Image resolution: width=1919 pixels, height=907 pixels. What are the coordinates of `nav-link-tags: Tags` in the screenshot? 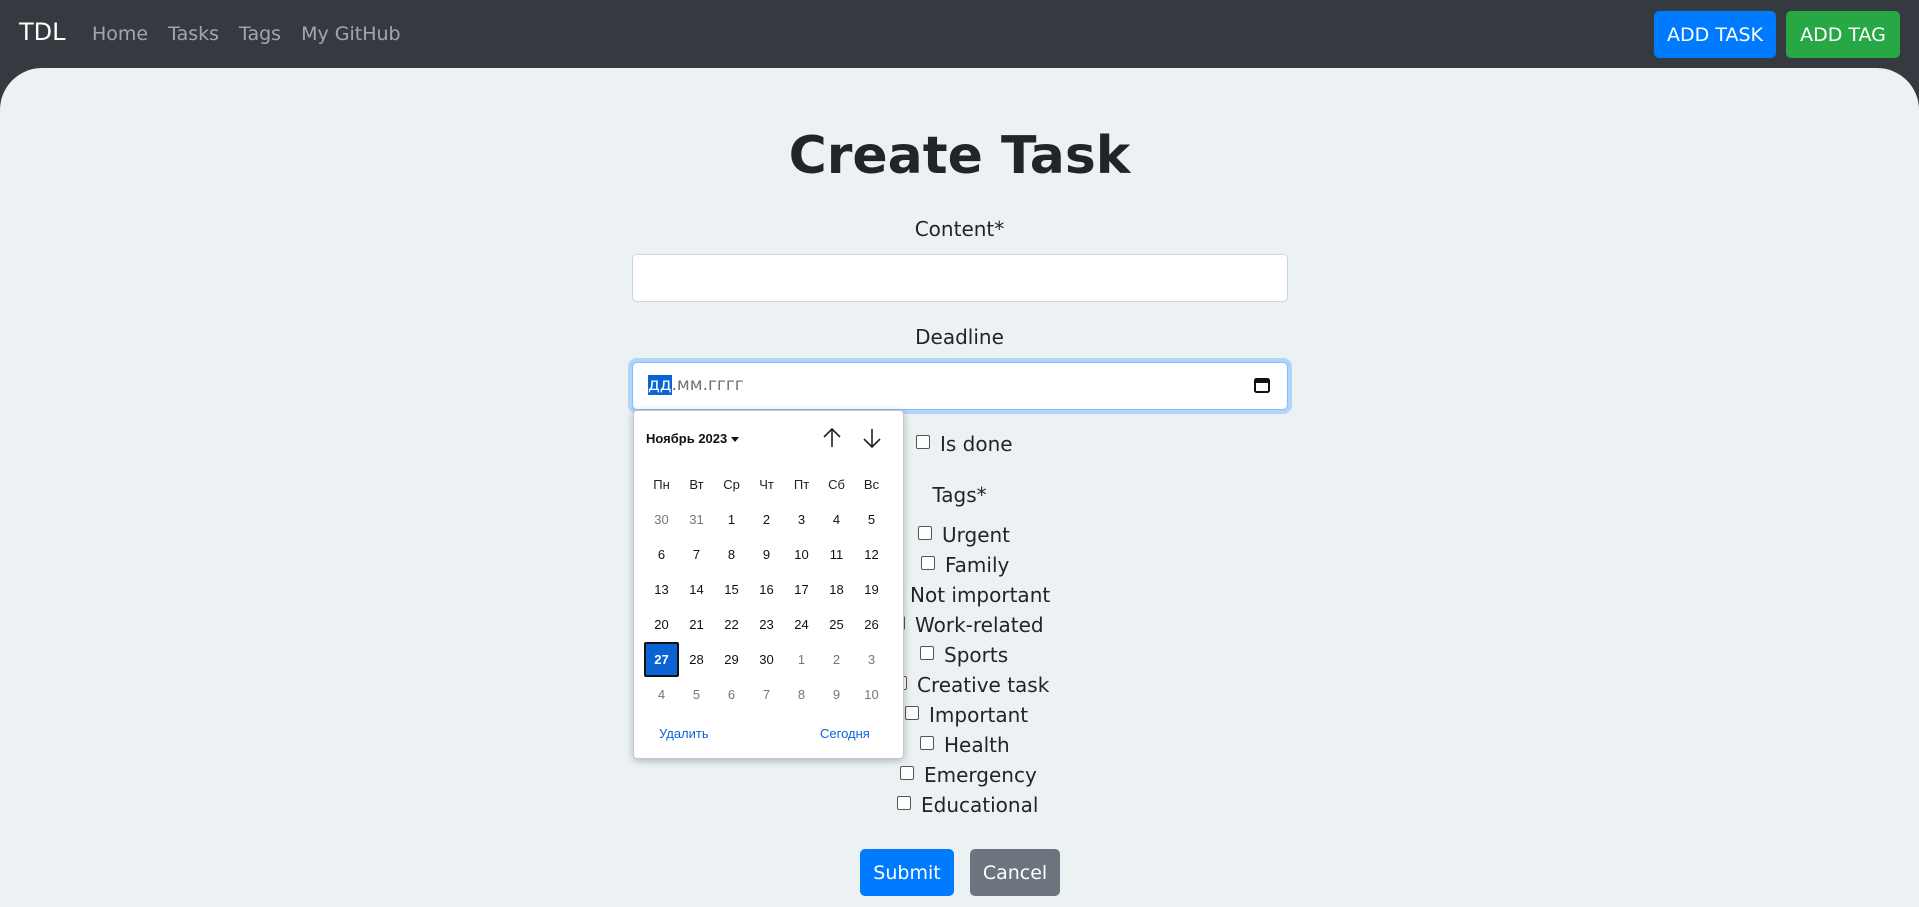 It's located at (260, 34).